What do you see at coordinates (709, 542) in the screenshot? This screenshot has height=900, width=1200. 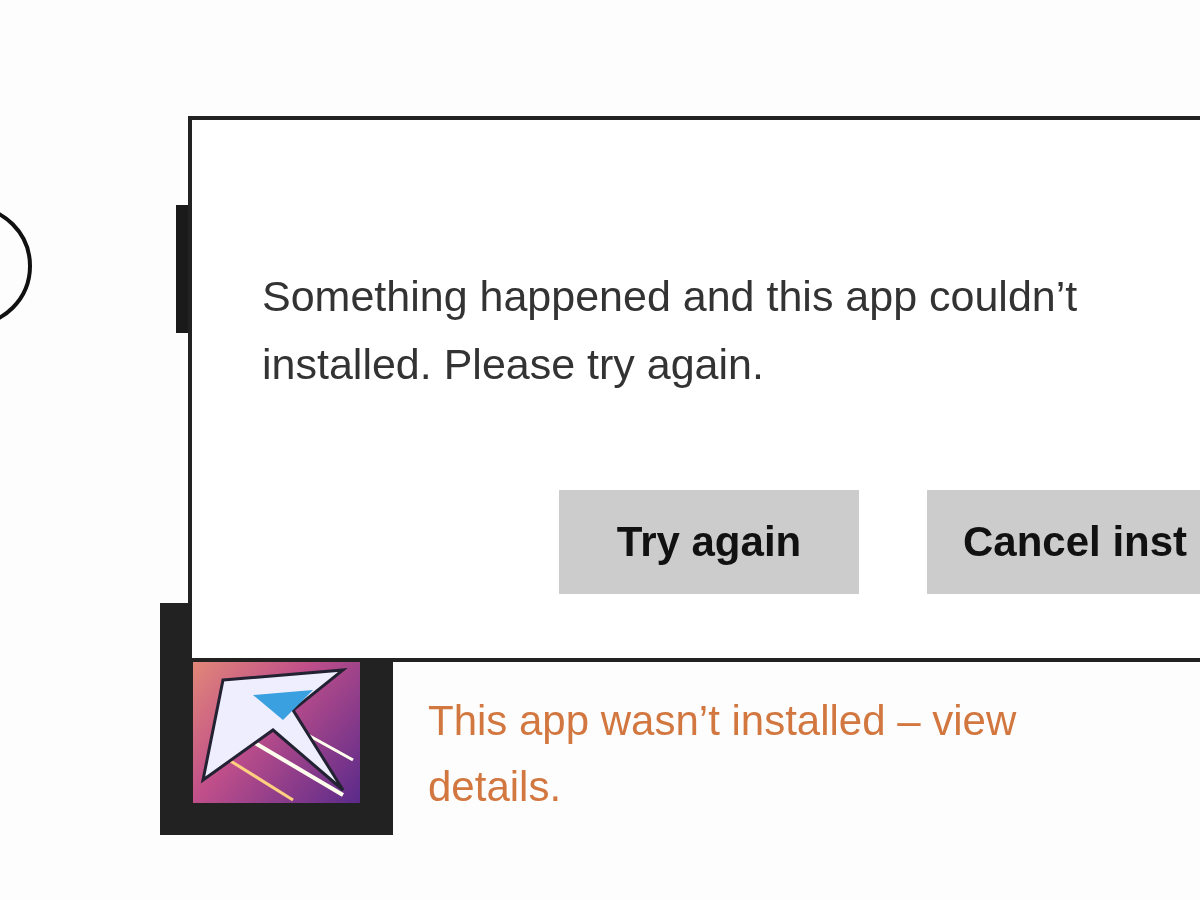 I see `try-again-button: Try again` at bounding box center [709, 542].